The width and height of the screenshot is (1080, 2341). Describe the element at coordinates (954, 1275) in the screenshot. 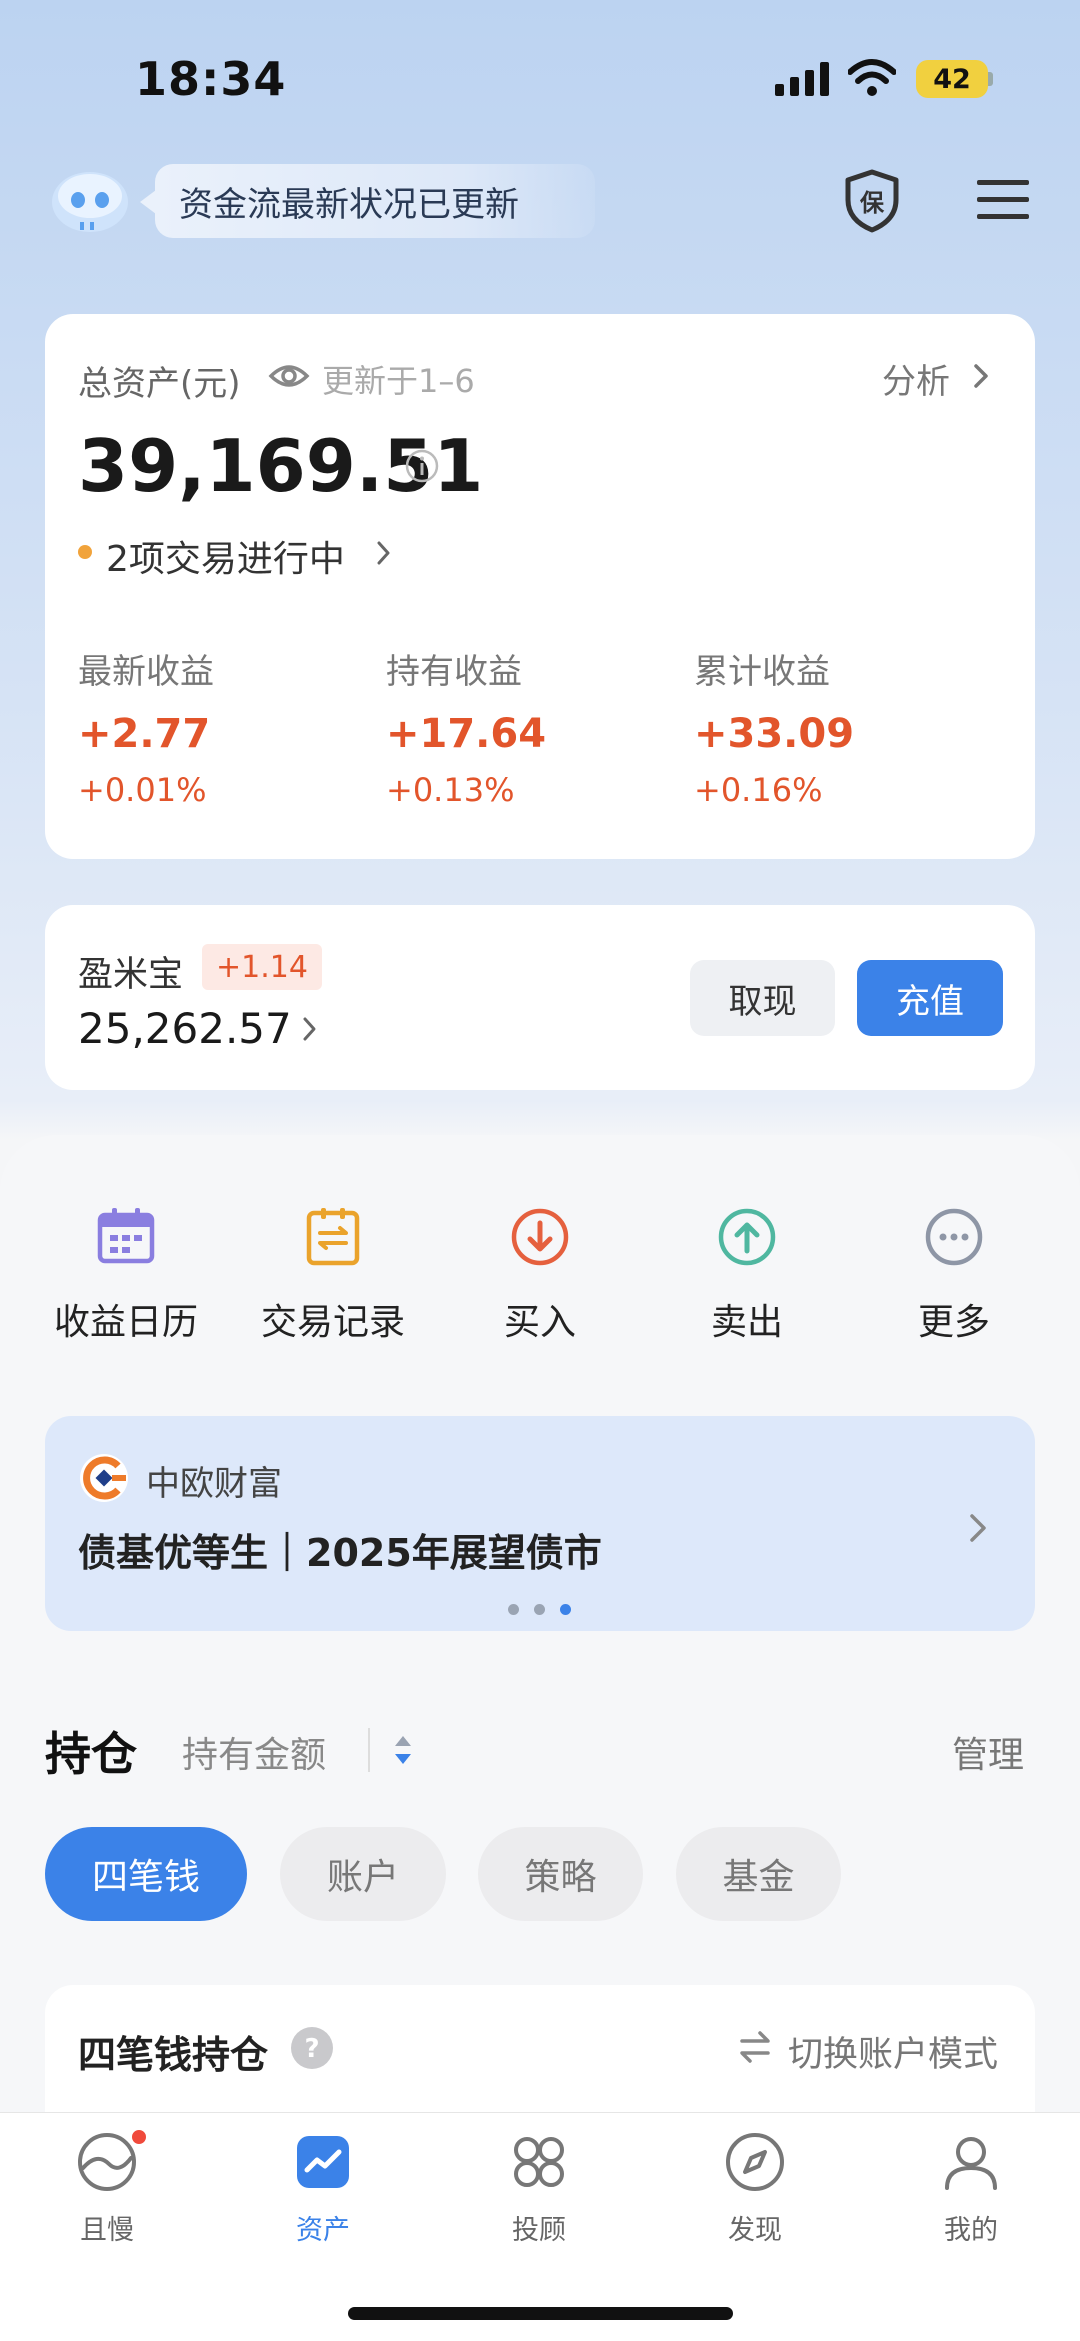

I see `quick-action-more: 更多` at that location.